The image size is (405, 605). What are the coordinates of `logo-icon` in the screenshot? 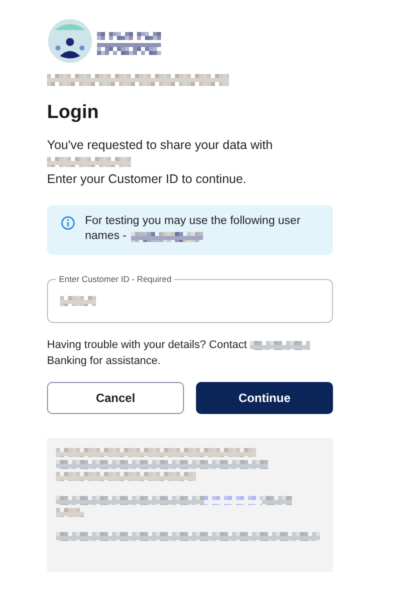 It's located at (70, 41).